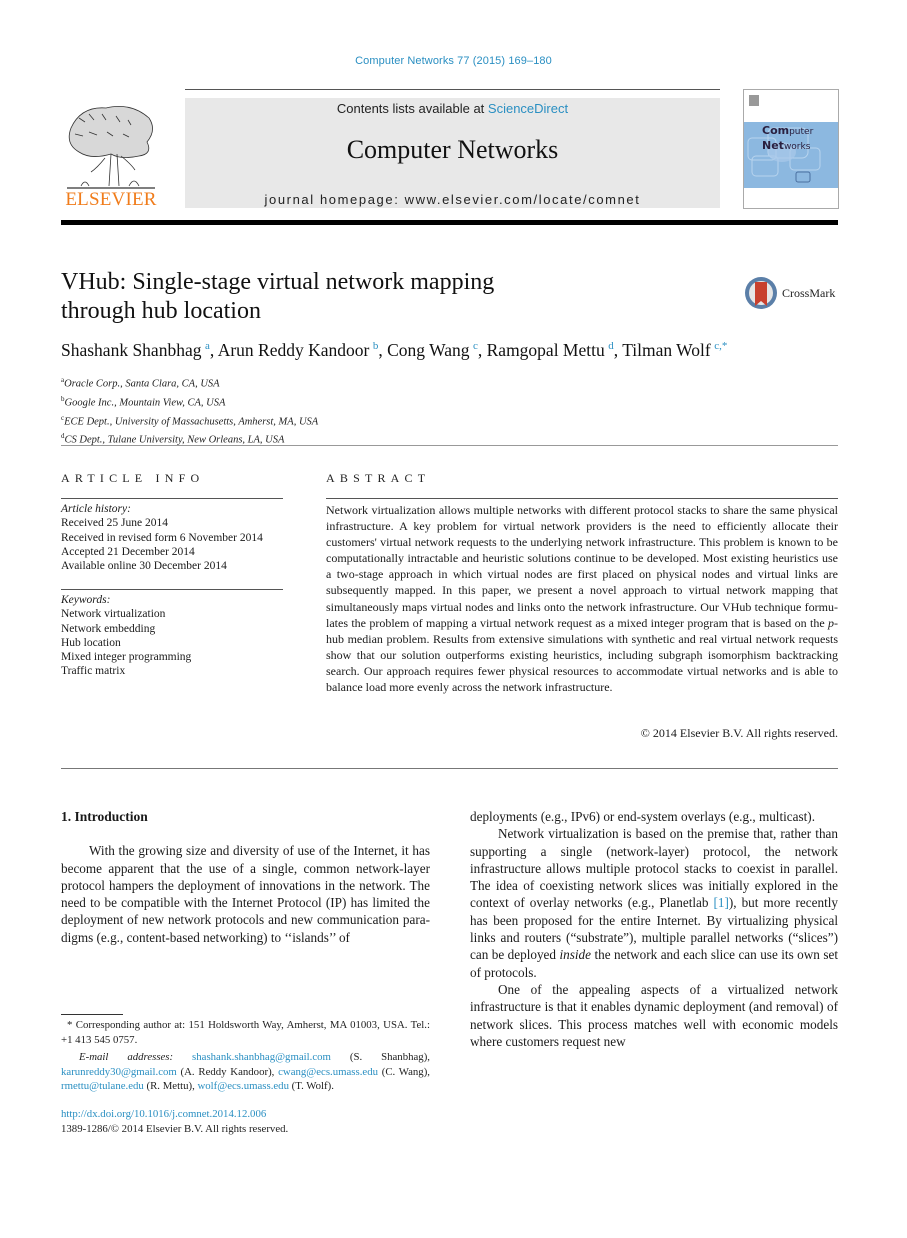 The height and width of the screenshot is (1238, 907). I want to click on article-info-heading: ARTICLE INFO, so click(133, 478).